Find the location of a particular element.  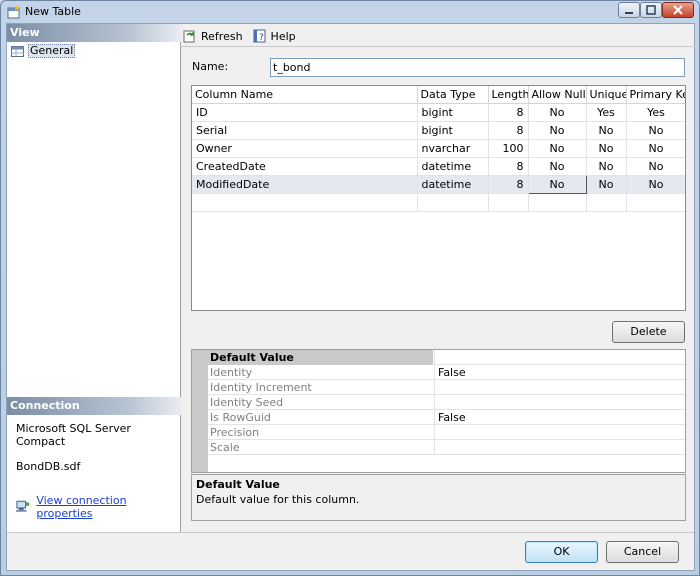

nav-item-general: General is located at coordinates (43, 51).